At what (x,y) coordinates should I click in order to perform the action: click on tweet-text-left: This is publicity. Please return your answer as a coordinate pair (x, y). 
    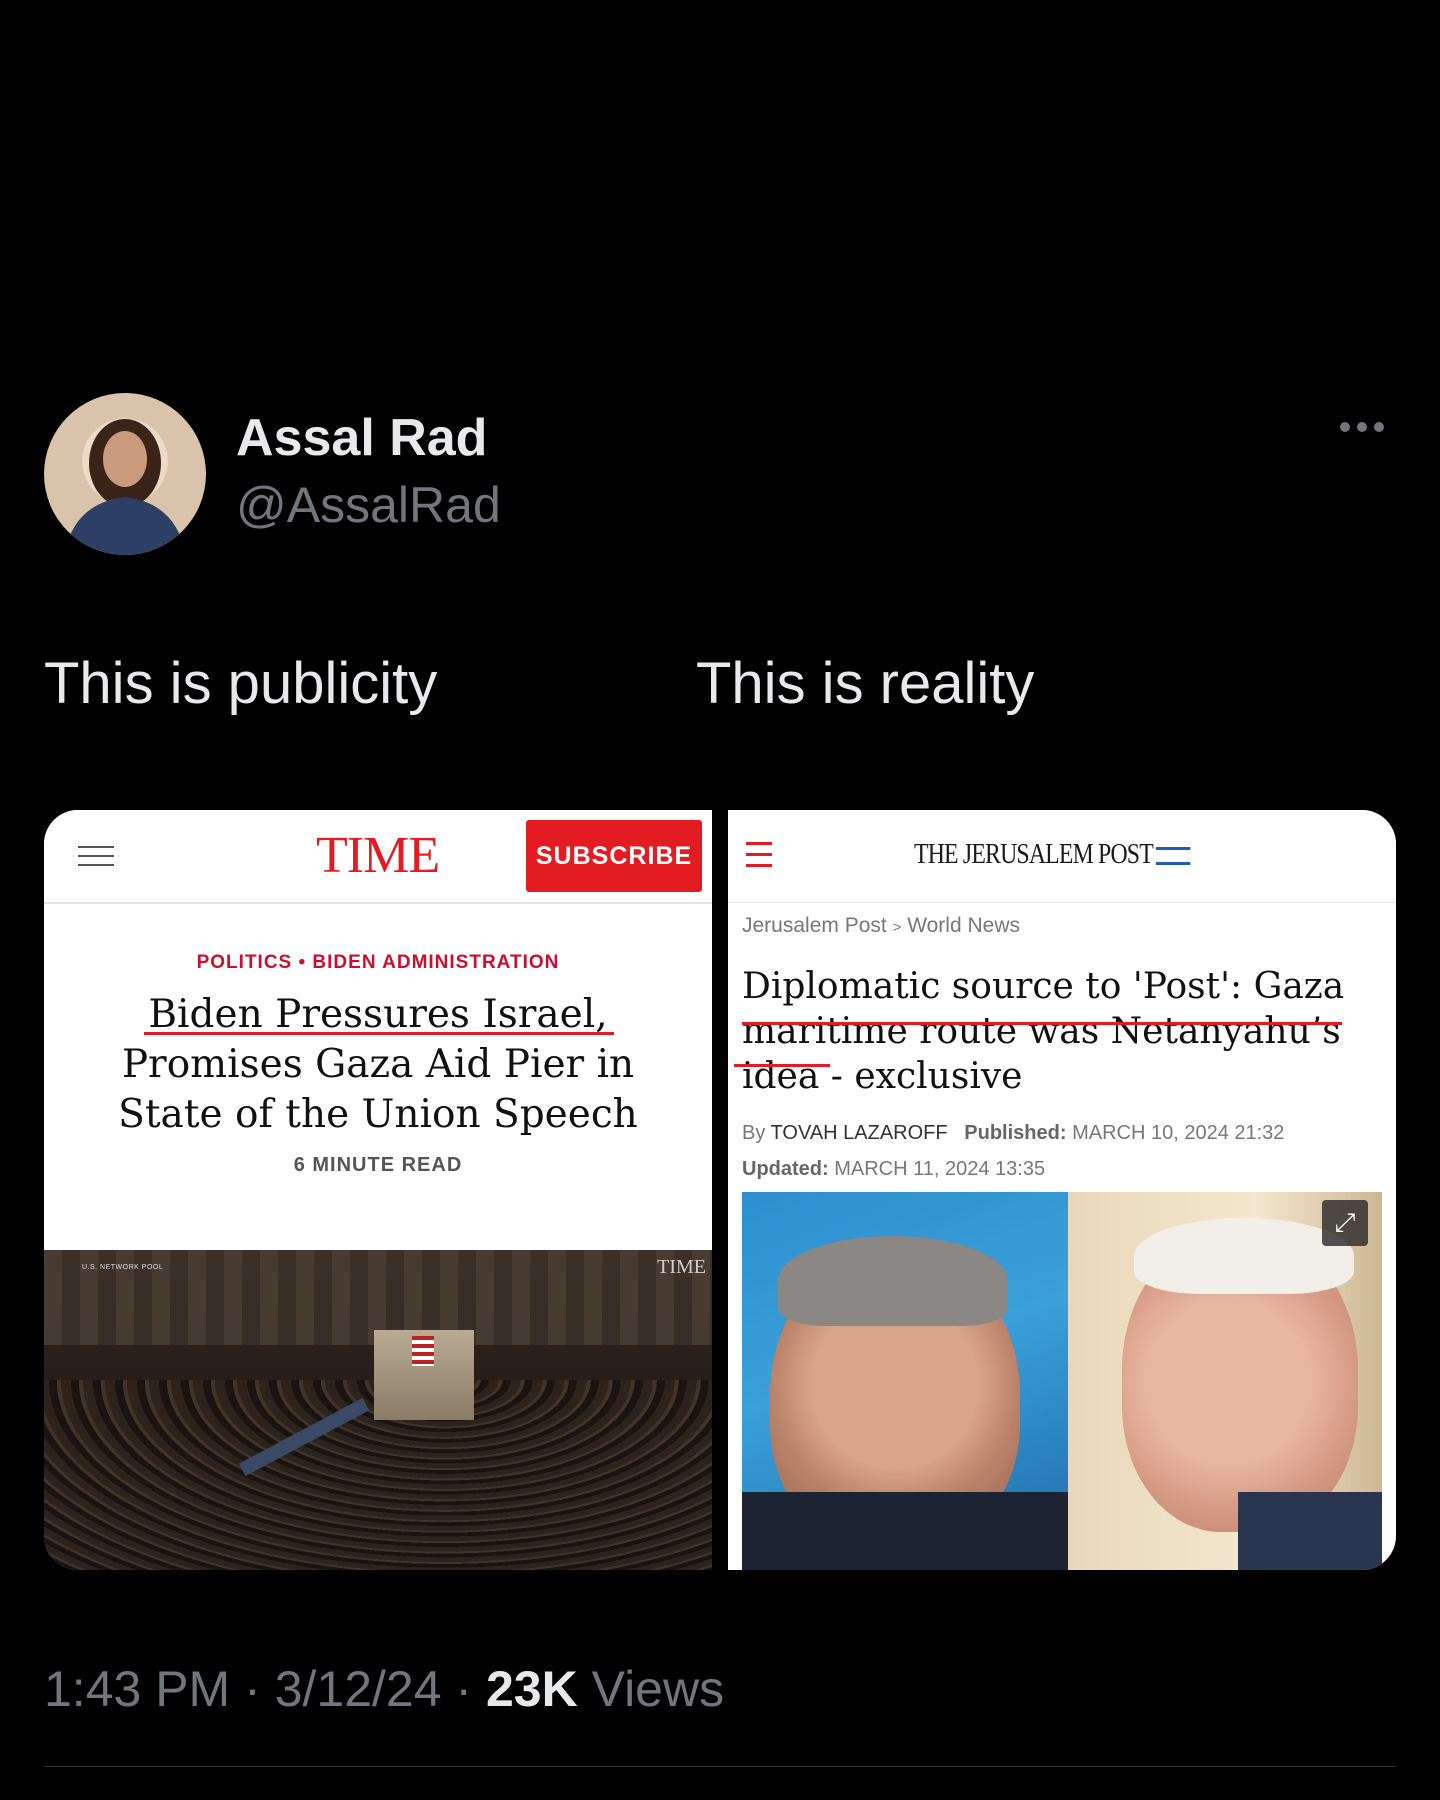
    Looking at the image, I should click on (241, 683).